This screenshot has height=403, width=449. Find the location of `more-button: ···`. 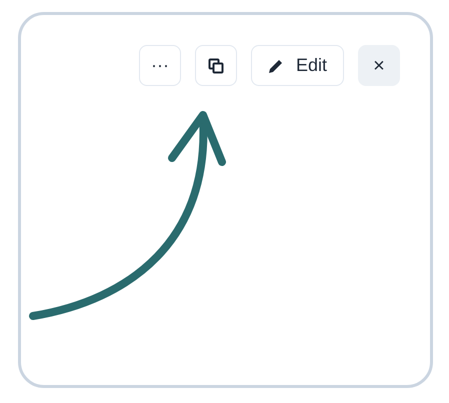

more-button: ··· is located at coordinates (159, 65).